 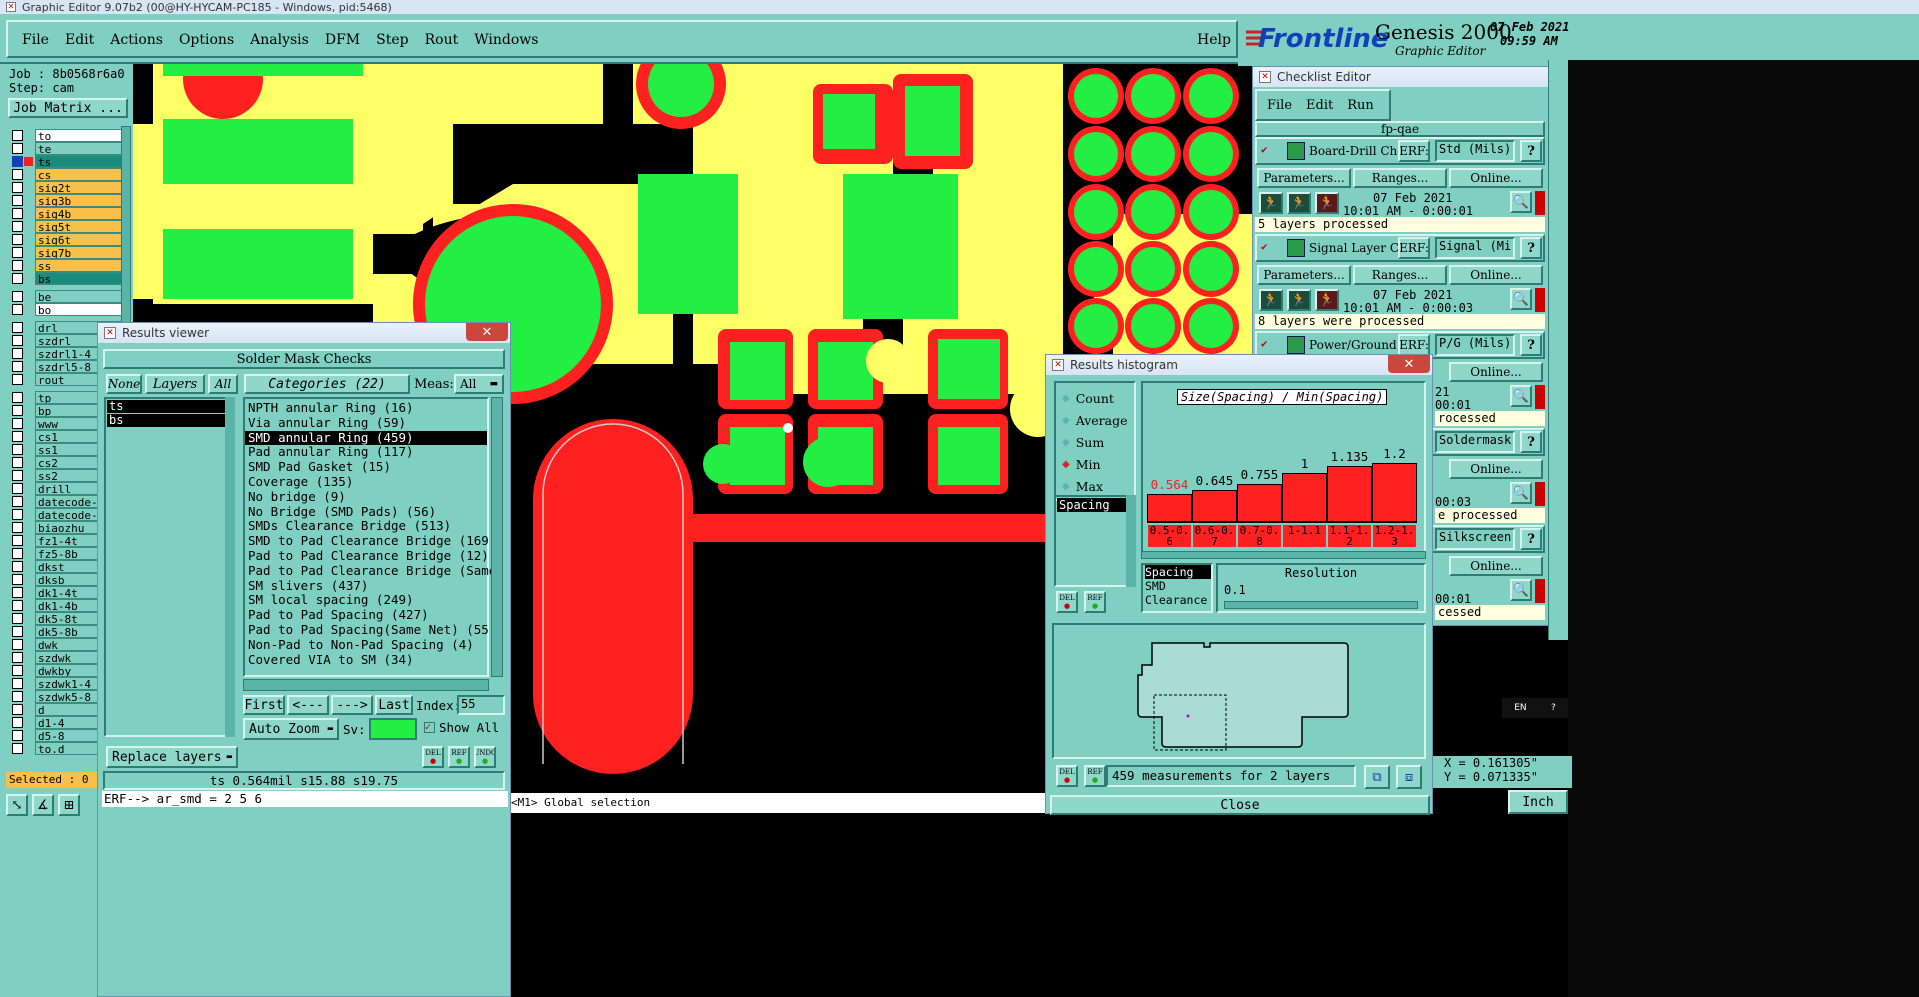 What do you see at coordinates (169, 420) in the screenshot?
I see `layer-item-bs: bs` at bounding box center [169, 420].